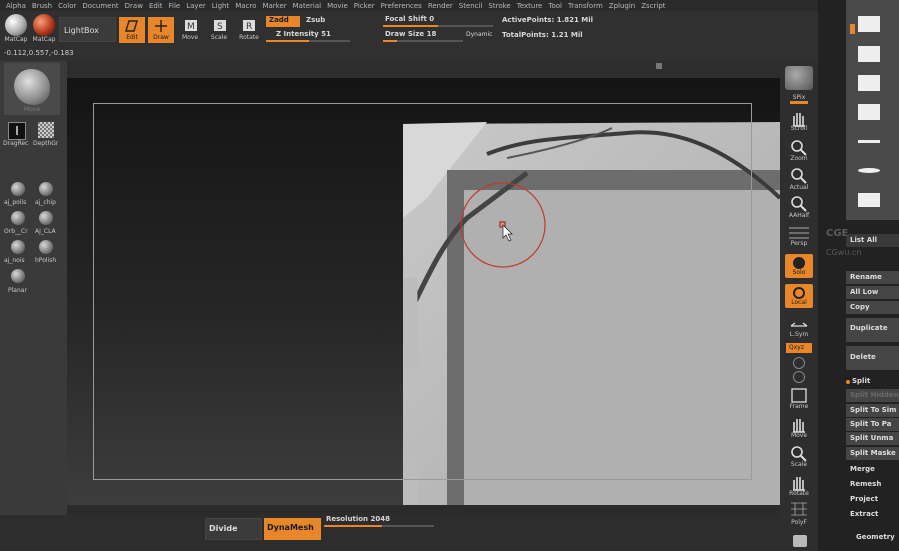 The height and width of the screenshot is (551, 899). I want to click on zadd-label: Zadd, so click(279, 20).